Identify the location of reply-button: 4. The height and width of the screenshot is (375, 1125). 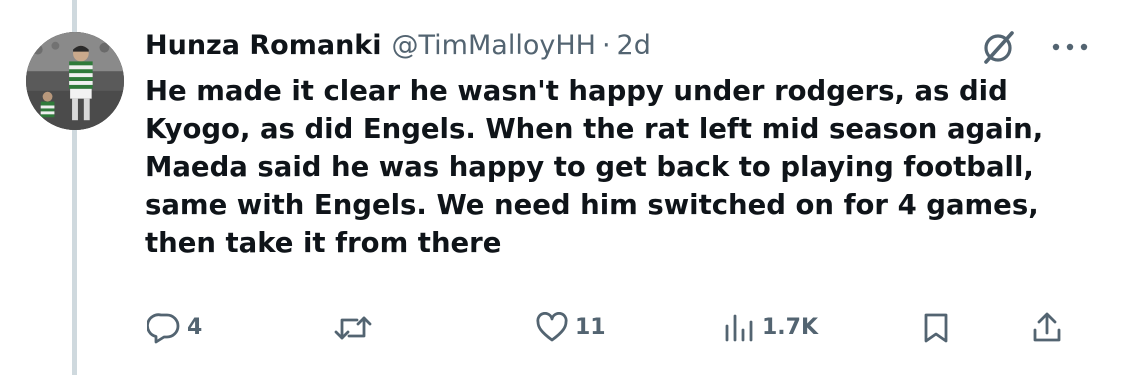
(174, 328).